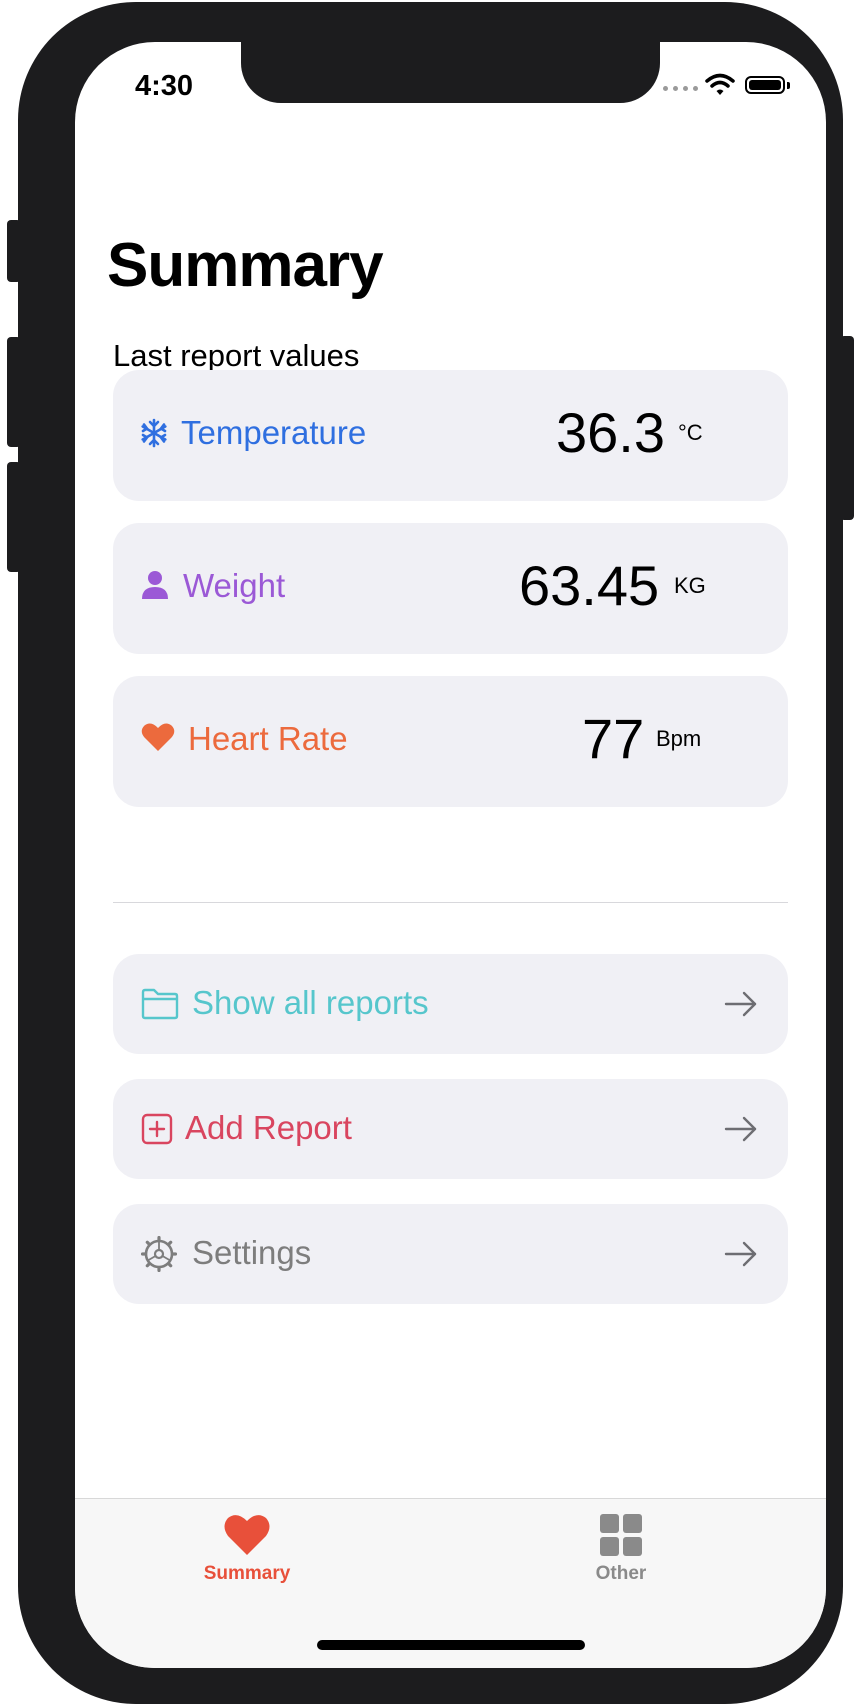 Image resolution: width=861 pixels, height=1707 pixels. Describe the element at coordinates (252, 1252) in the screenshot. I see `settings-label: Settings` at that location.